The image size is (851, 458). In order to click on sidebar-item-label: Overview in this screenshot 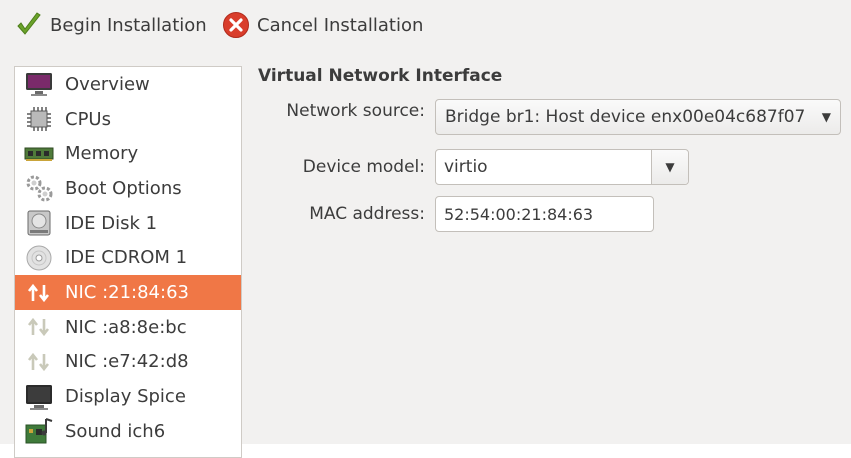, I will do `click(107, 84)`.